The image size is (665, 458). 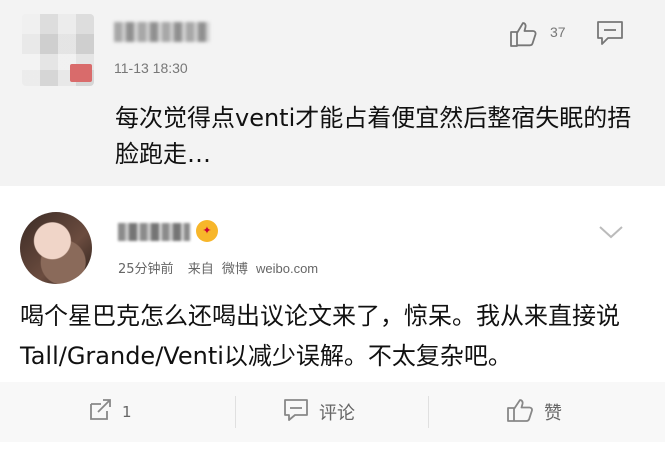 What do you see at coordinates (56, 248) in the screenshot?
I see `poster-avatar` at bounding box center [56, 248].